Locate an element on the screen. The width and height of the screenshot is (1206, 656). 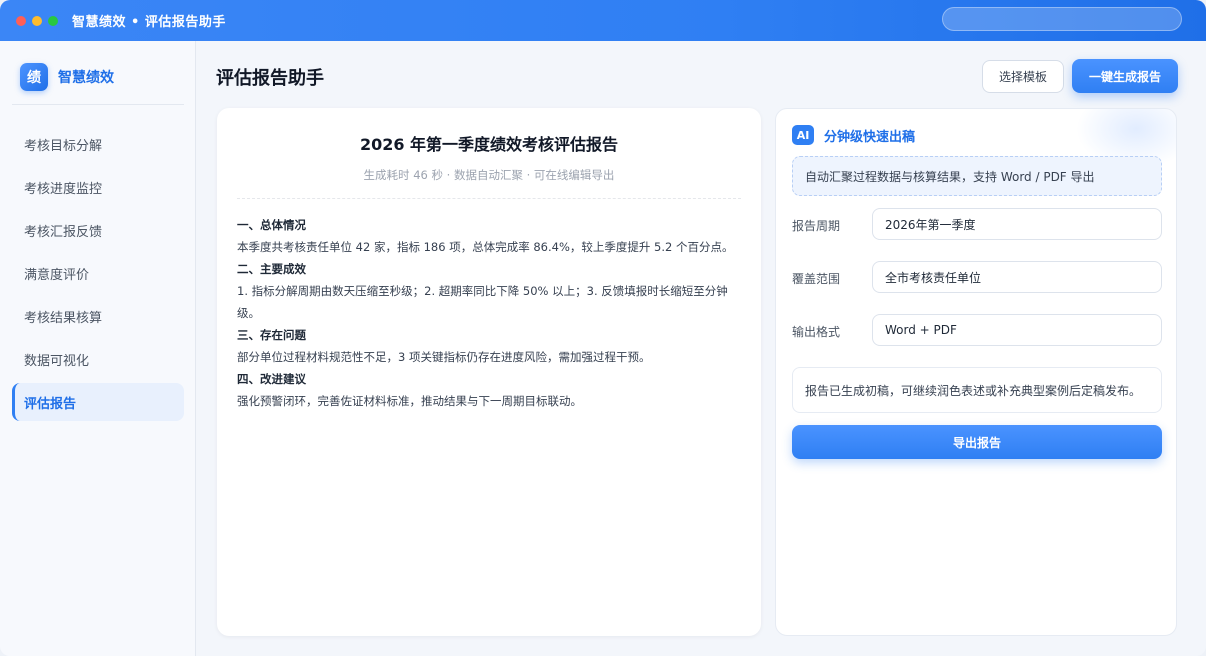
sidebar-item-target-decomposition: 考核目标分解 is located at coordinates (98, 144).